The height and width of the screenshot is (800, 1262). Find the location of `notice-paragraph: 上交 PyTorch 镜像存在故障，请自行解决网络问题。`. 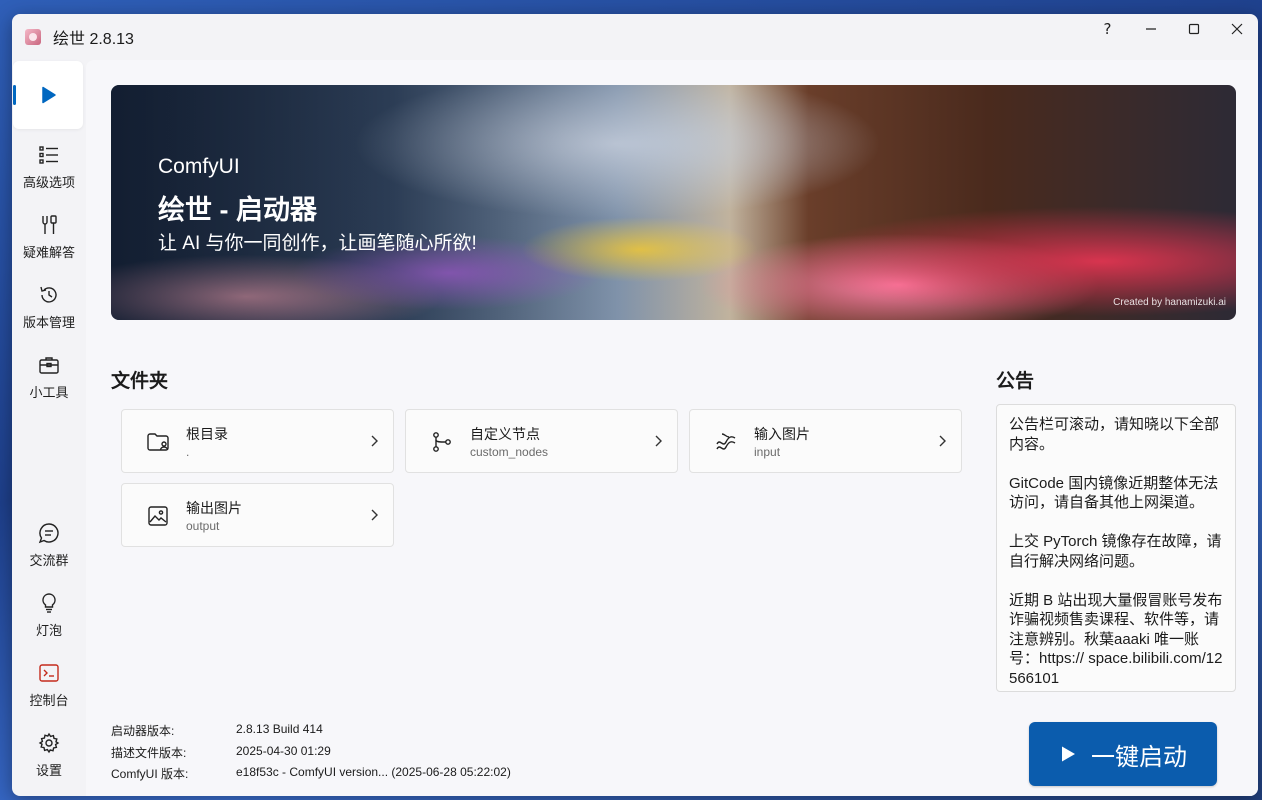

notice-paragraph: 上交 PyTorch 镜像存在故障，请自行解决网络问题。 is located at coordinates (1115, 551).